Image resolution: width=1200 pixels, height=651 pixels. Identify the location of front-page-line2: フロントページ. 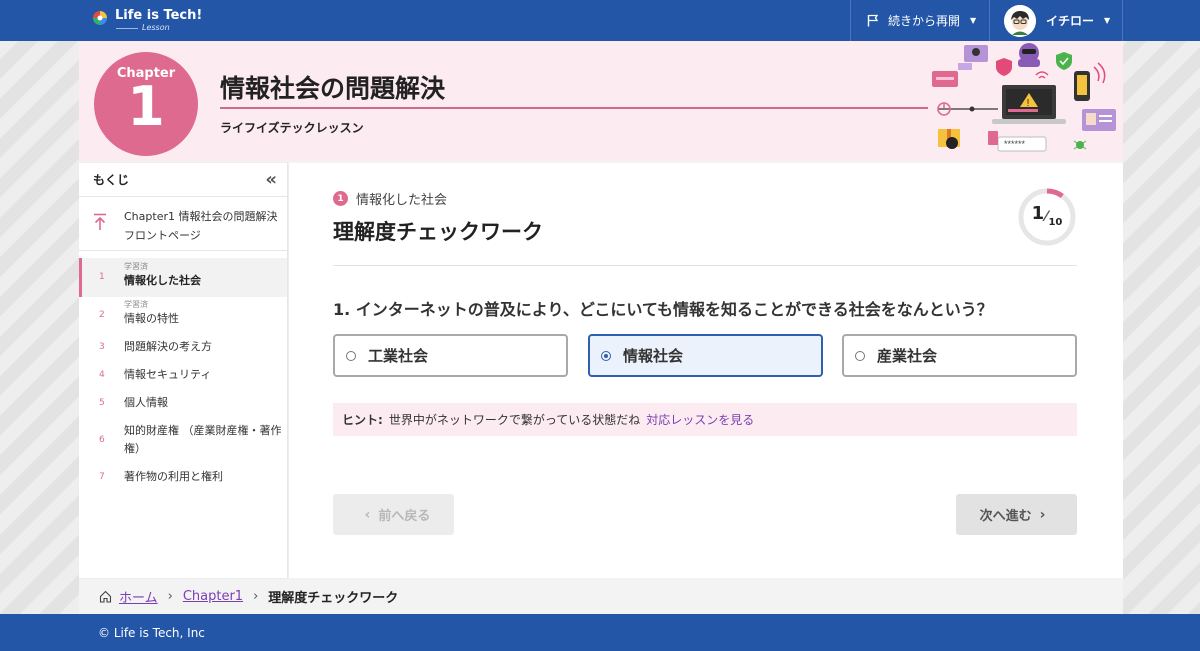
(162, 235).